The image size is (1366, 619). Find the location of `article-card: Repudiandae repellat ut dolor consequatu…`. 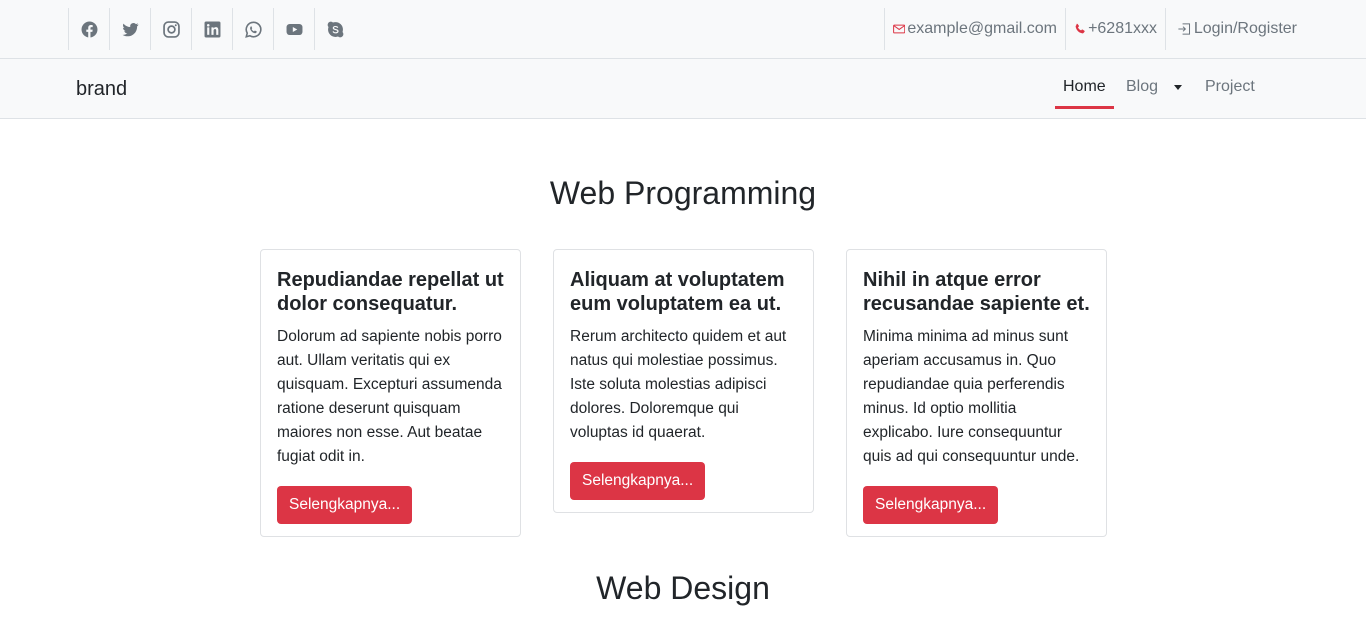

article-card: Repudiandae repellat ut dolor consequatu… is located at coordinates (390, 393).